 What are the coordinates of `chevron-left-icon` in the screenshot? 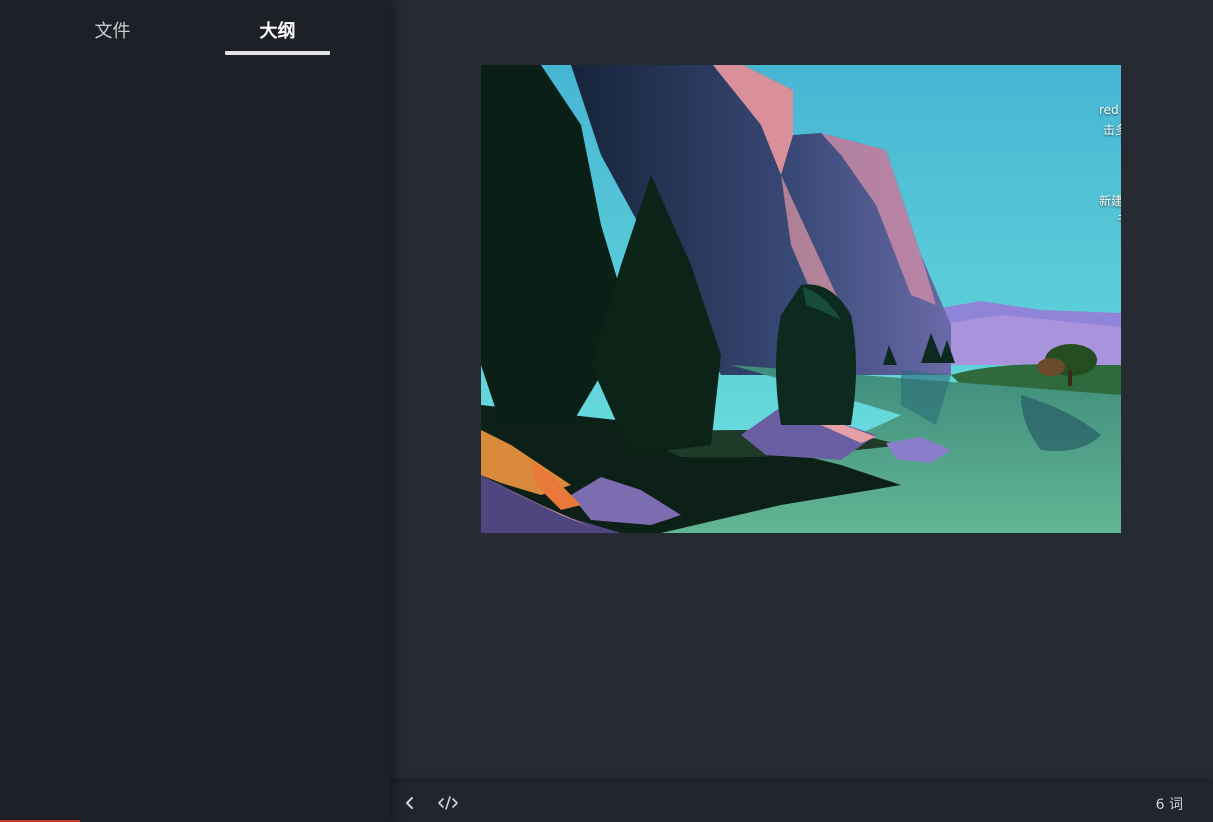 It's located at (410, 803).